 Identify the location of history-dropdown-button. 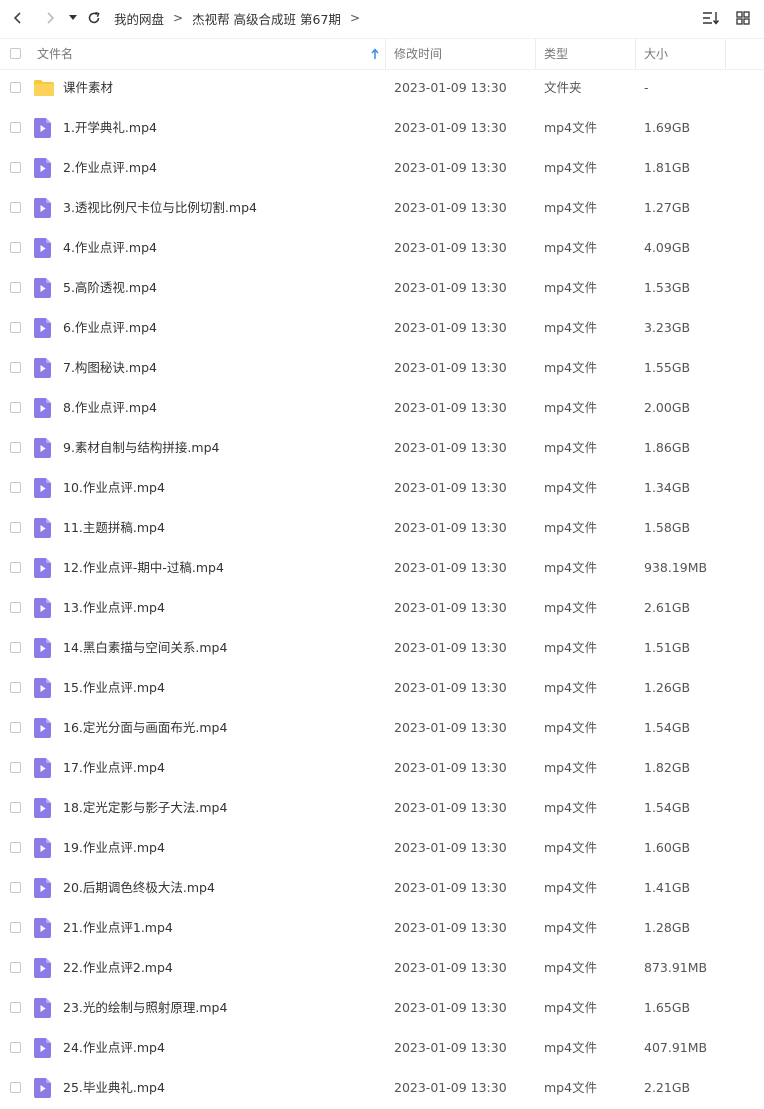
(73, 18).